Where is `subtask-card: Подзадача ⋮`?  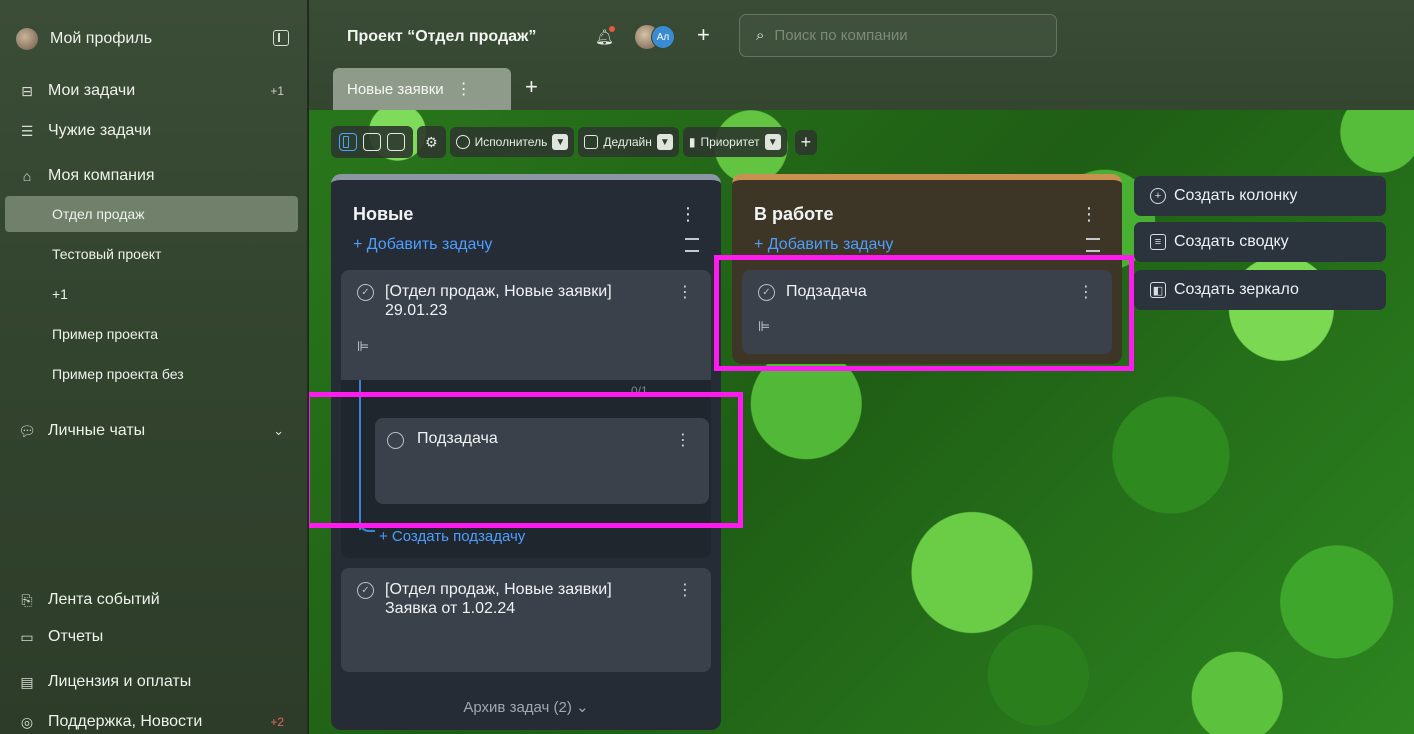
subtask-card: Подзадача ⋮ is located at coordinates (542, 461).